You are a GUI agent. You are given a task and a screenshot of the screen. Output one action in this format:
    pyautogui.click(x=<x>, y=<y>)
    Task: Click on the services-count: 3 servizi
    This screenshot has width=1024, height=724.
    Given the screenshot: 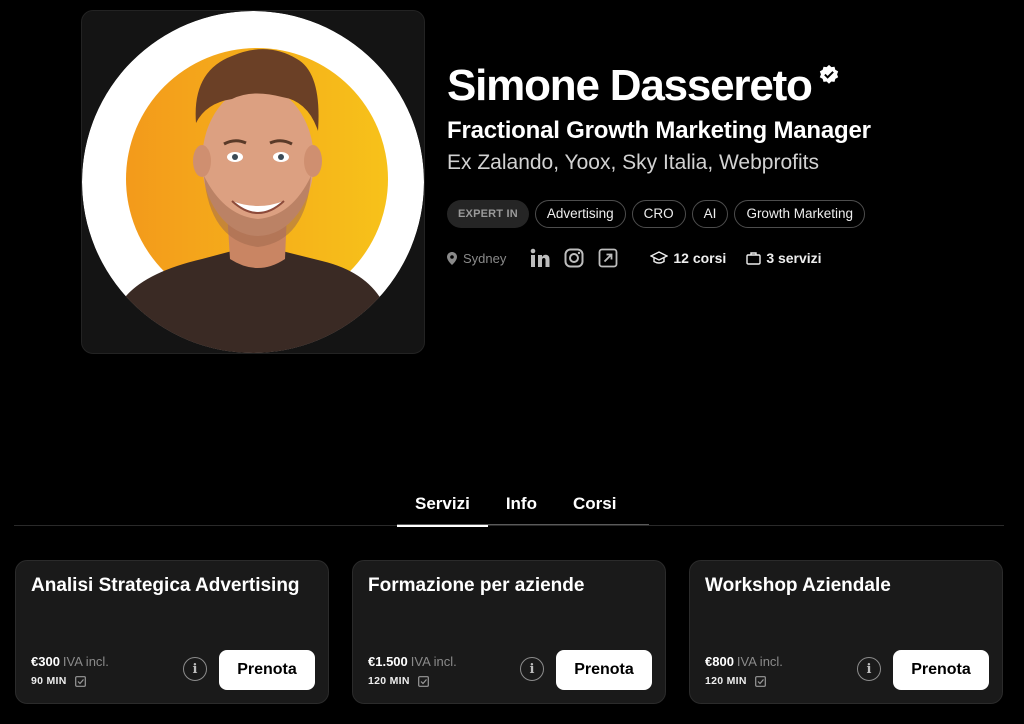 What is the action you would take?
    pyautogui.click(x=784, y=258)
    